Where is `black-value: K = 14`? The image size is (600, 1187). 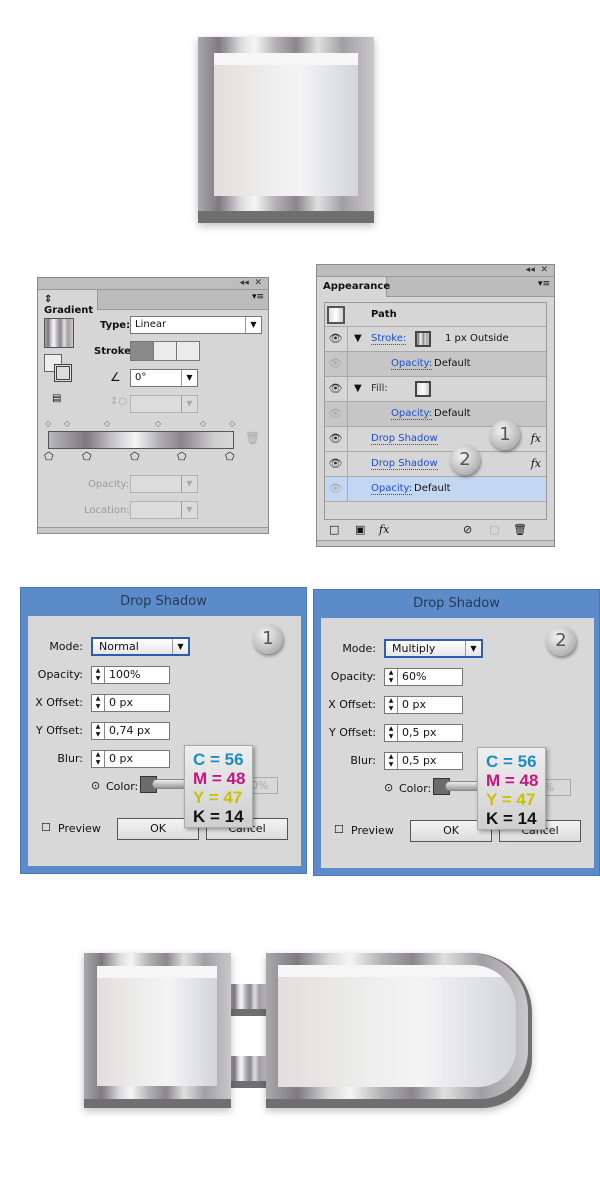 black-value: K = 14 is located at coordinates (218, 816).